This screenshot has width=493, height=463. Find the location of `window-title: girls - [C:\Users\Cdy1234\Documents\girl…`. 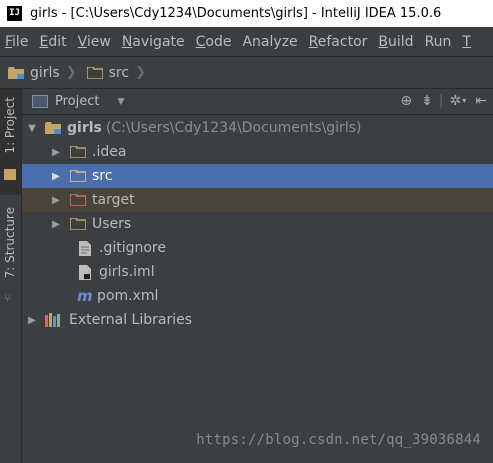

window-title: girls - [C:\Users\Cdy1234\Documents\girl… is located at coordinates (236, 13).